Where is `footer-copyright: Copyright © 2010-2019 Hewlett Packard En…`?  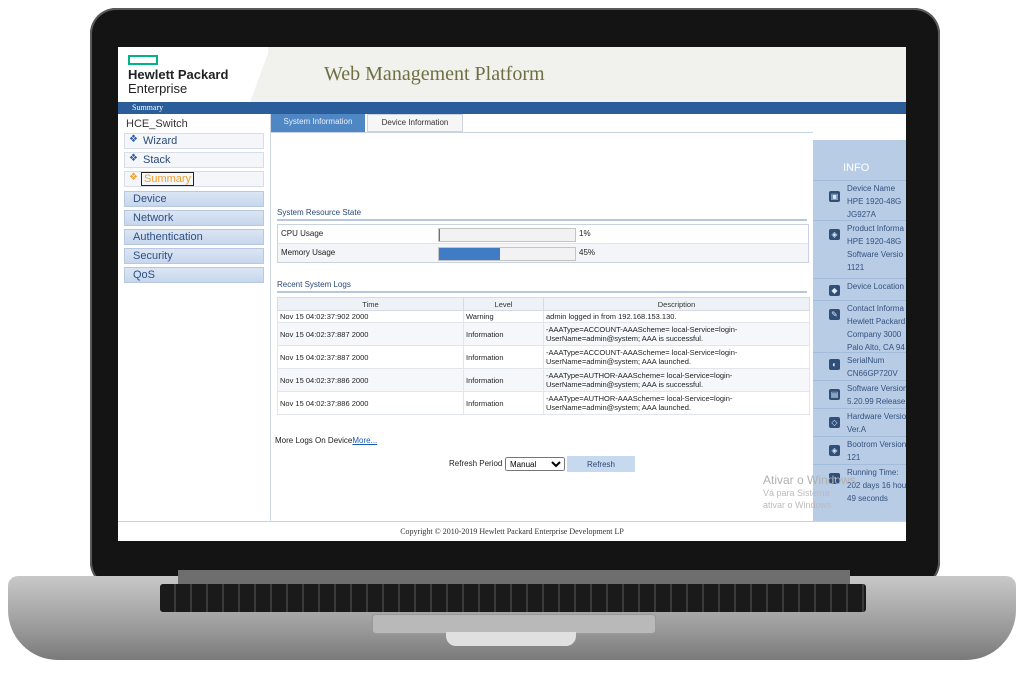 footer-copyright: Copyright © 2010-2019 Hewlett Packard En… is located at coordinates (512, 531).